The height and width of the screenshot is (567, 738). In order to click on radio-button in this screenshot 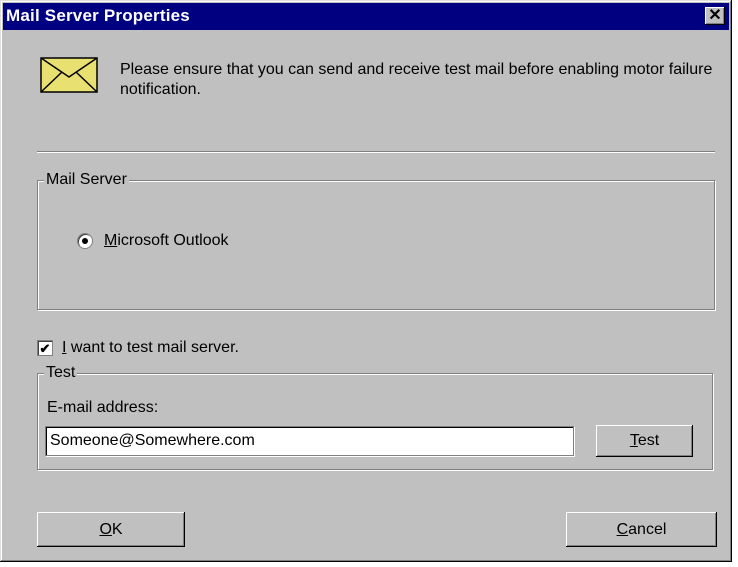, I will do `click(85, 241)`.